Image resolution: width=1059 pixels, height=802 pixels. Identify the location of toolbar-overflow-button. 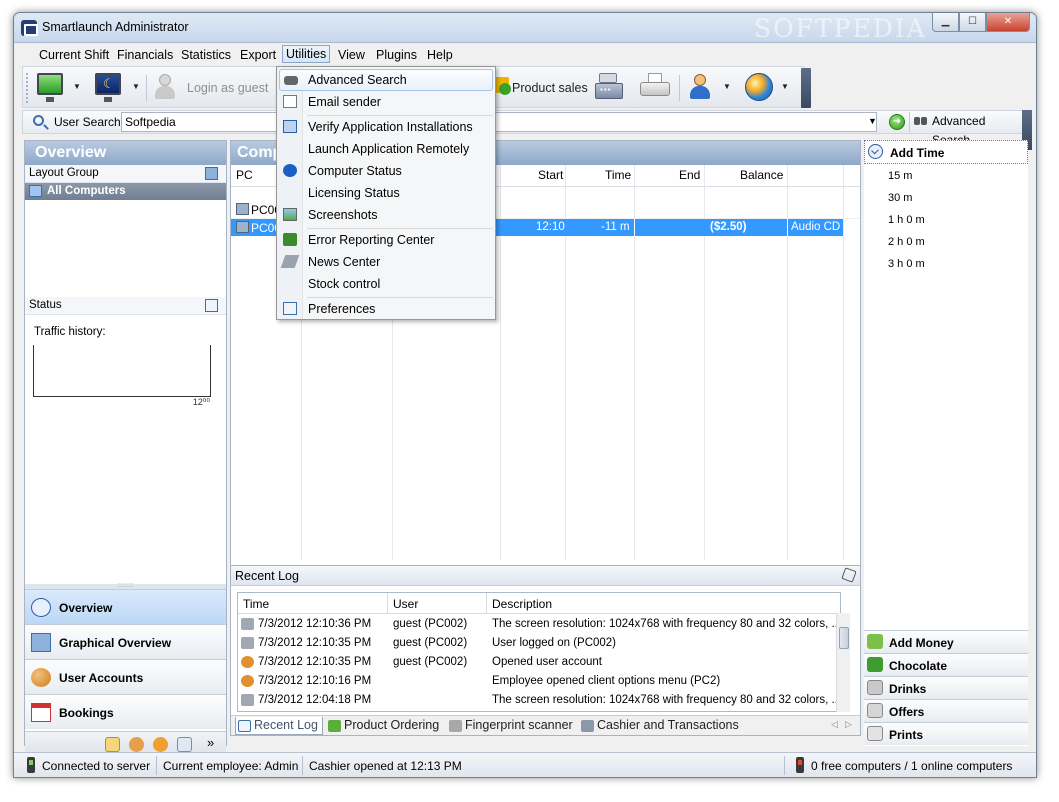
(806, 88).